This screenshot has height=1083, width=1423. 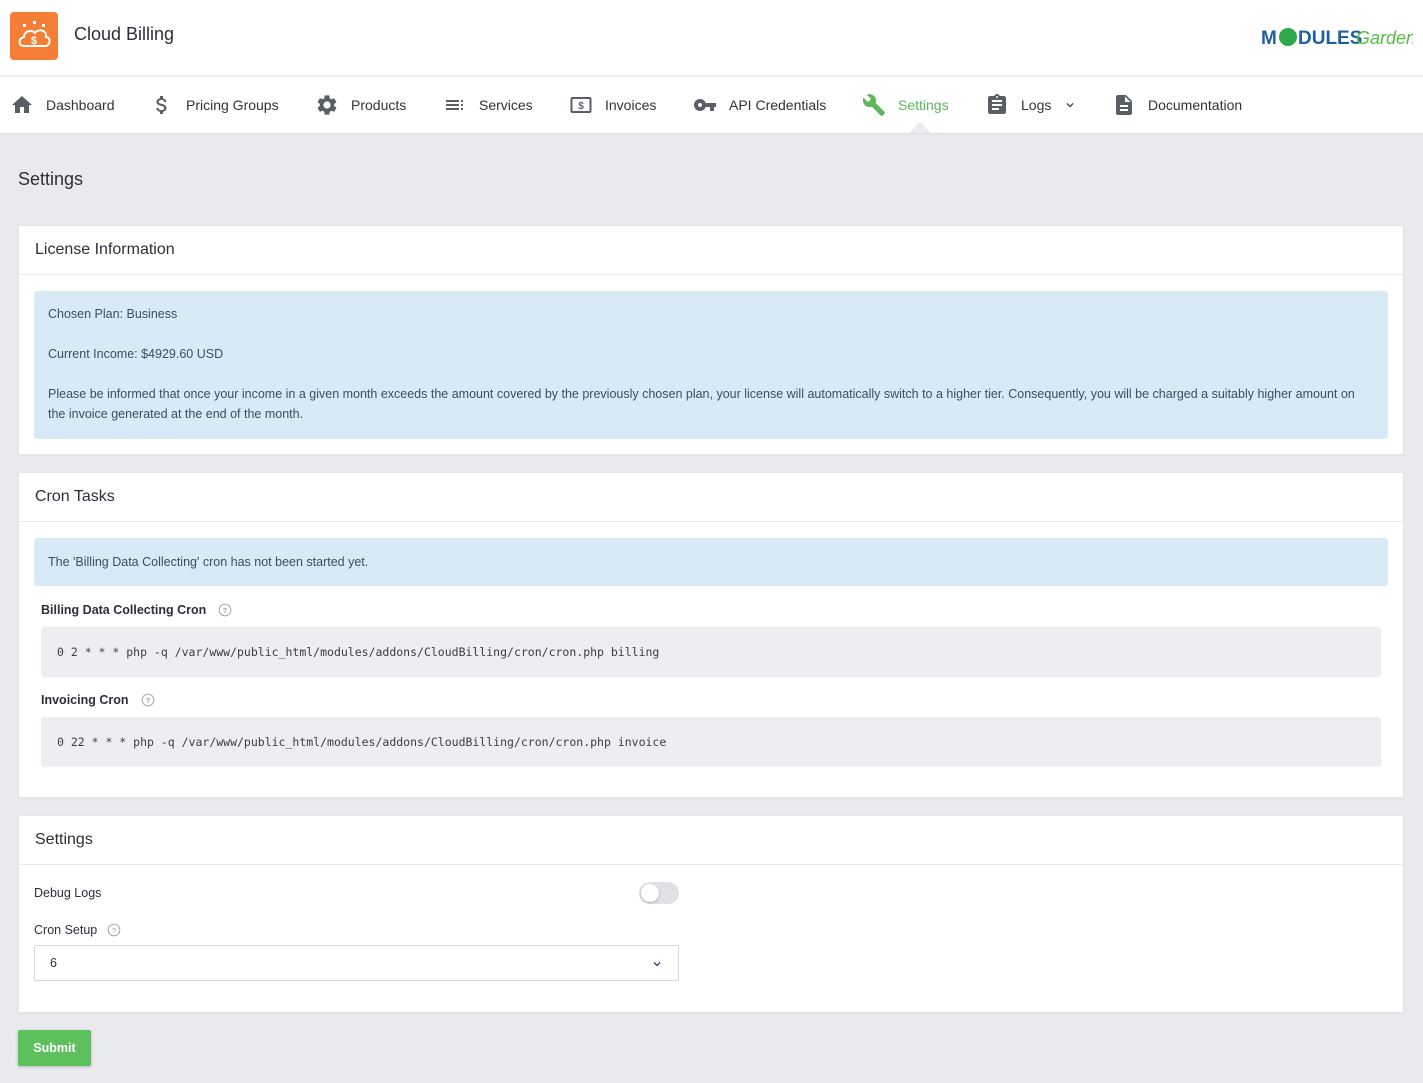 I want to click on license-panel-title: License Information, so click(x=711, y=250).